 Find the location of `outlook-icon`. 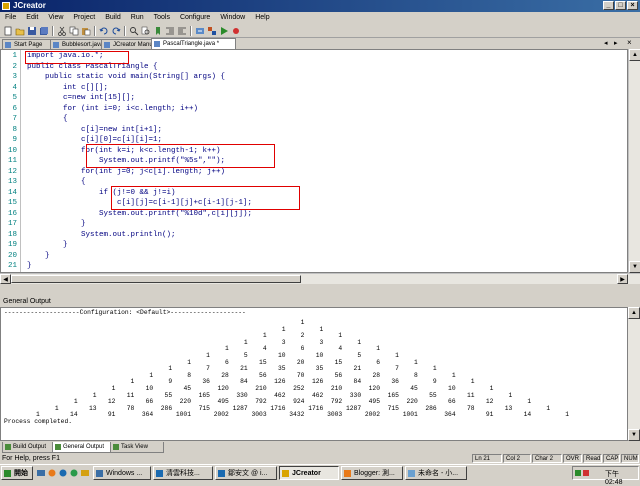

outlook-icon is located at coordinates (85, 473).